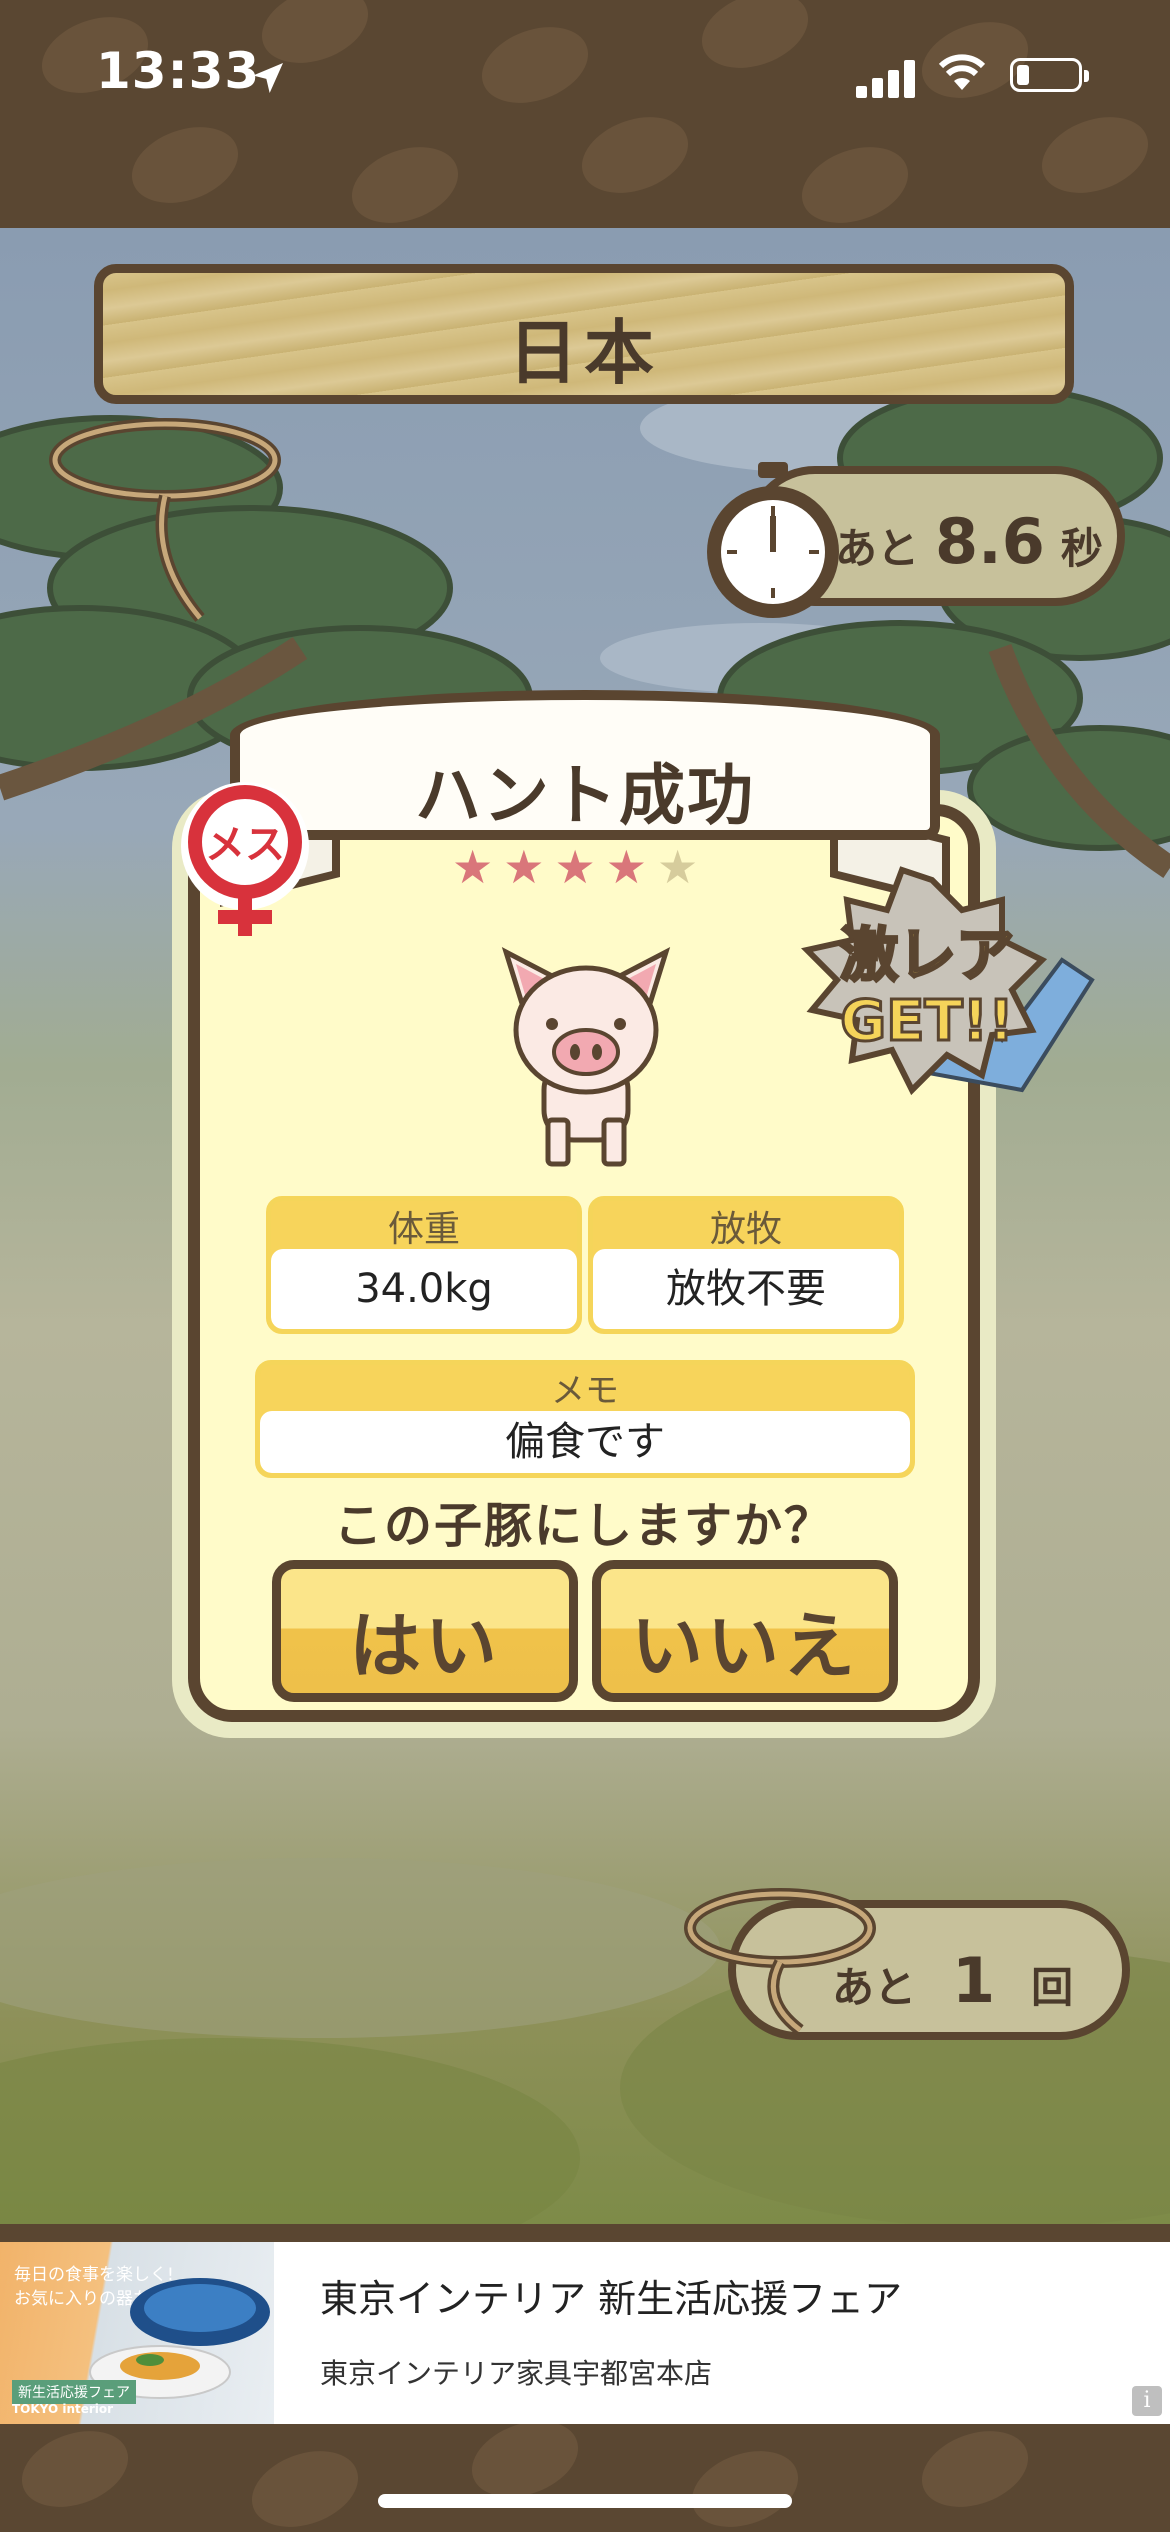 The image size is (1170, 2532). What do you see at coordinates (1052, 1987) in the screenshot?
I see `attempts-unit: 回` at bounding box center [1052, 1987].